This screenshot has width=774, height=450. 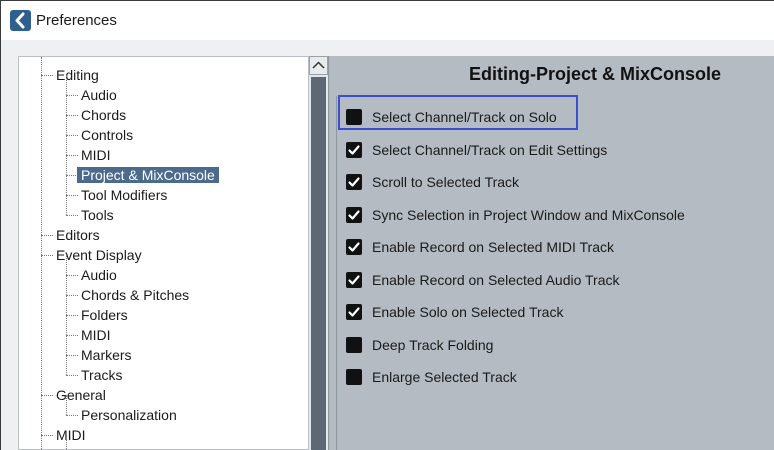 I want to click on tree-item-label: Tracks, so click(x=102, y=375).